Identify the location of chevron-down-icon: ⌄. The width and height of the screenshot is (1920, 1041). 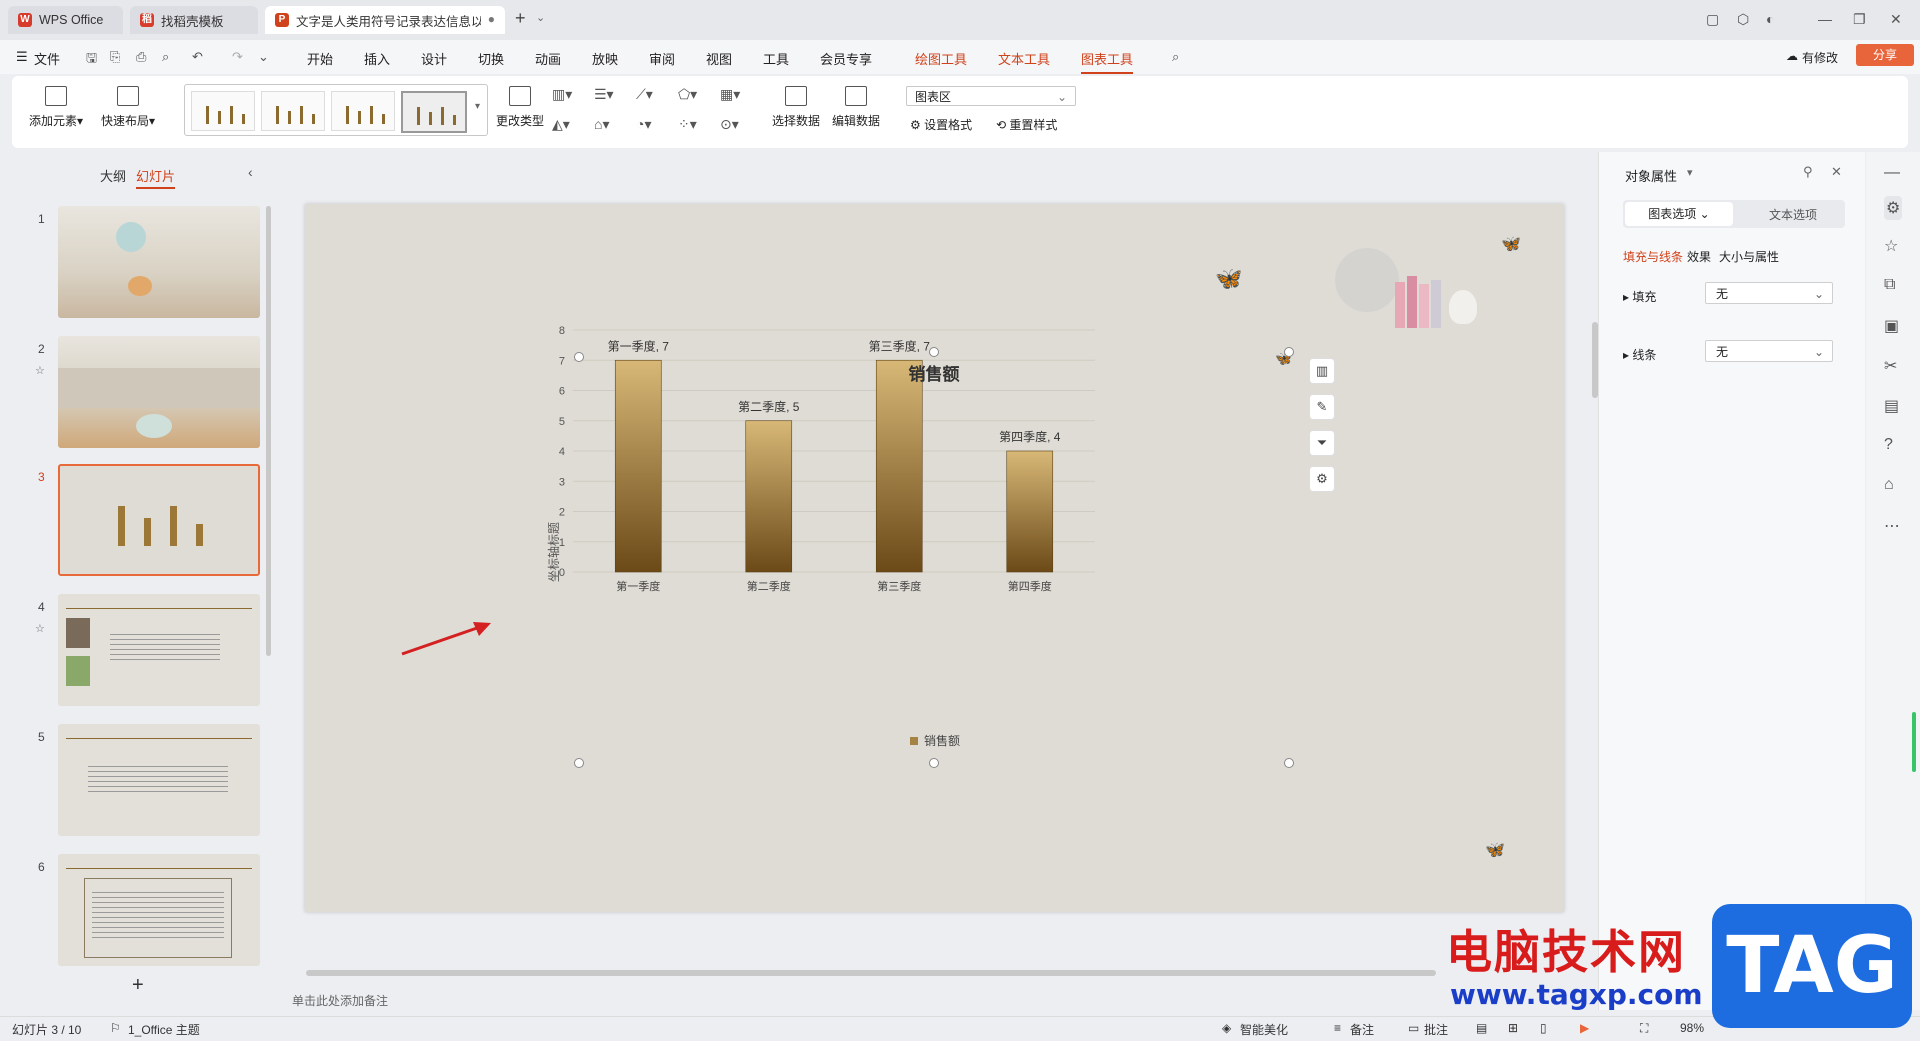
(540, 17).